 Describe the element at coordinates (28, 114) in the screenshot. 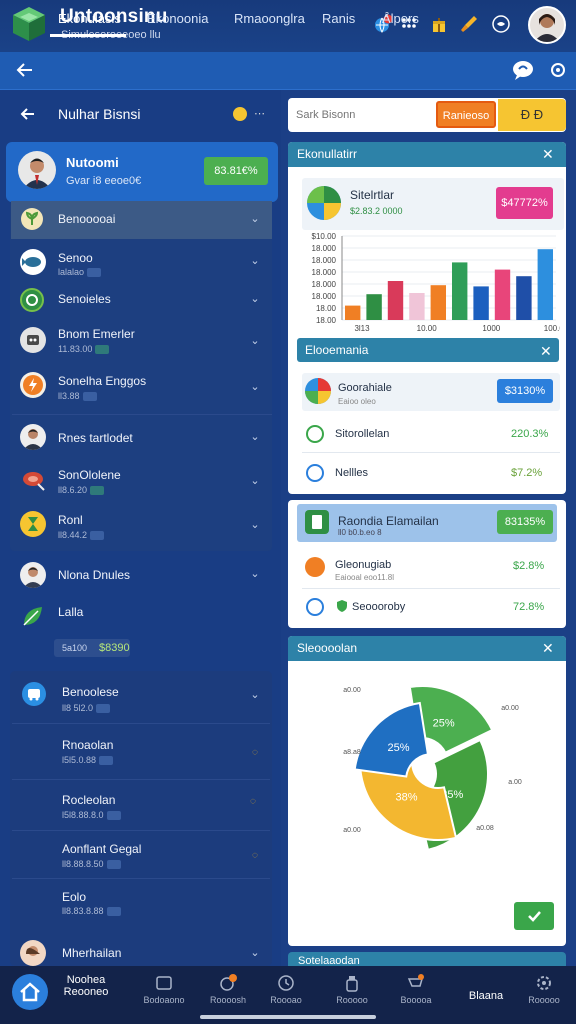

I see `panel-back-icon` at that location.